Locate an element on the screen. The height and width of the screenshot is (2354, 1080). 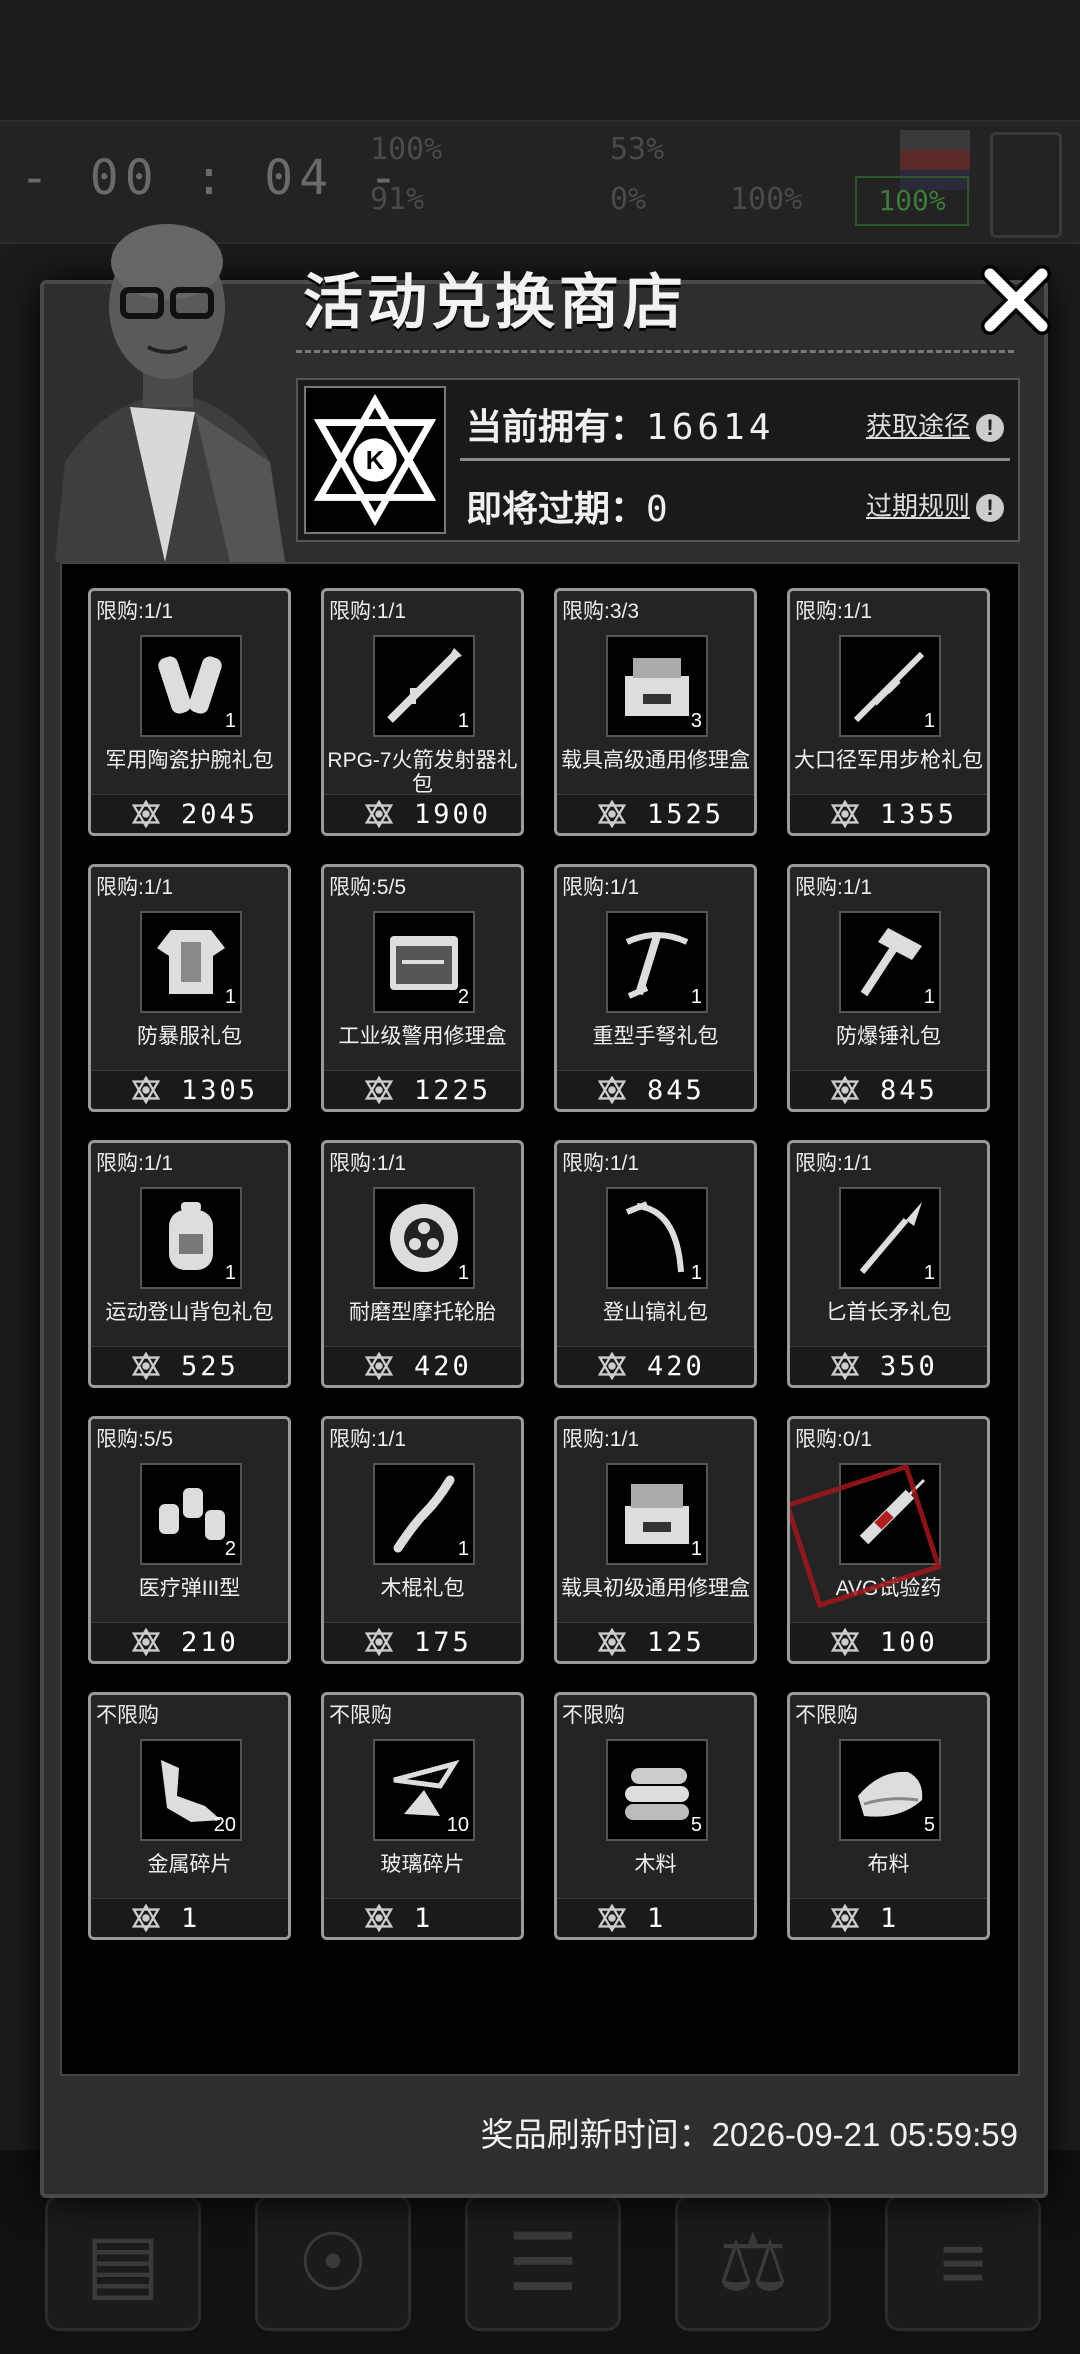
price-bar: 1525 is located at coordinates (655, 813).